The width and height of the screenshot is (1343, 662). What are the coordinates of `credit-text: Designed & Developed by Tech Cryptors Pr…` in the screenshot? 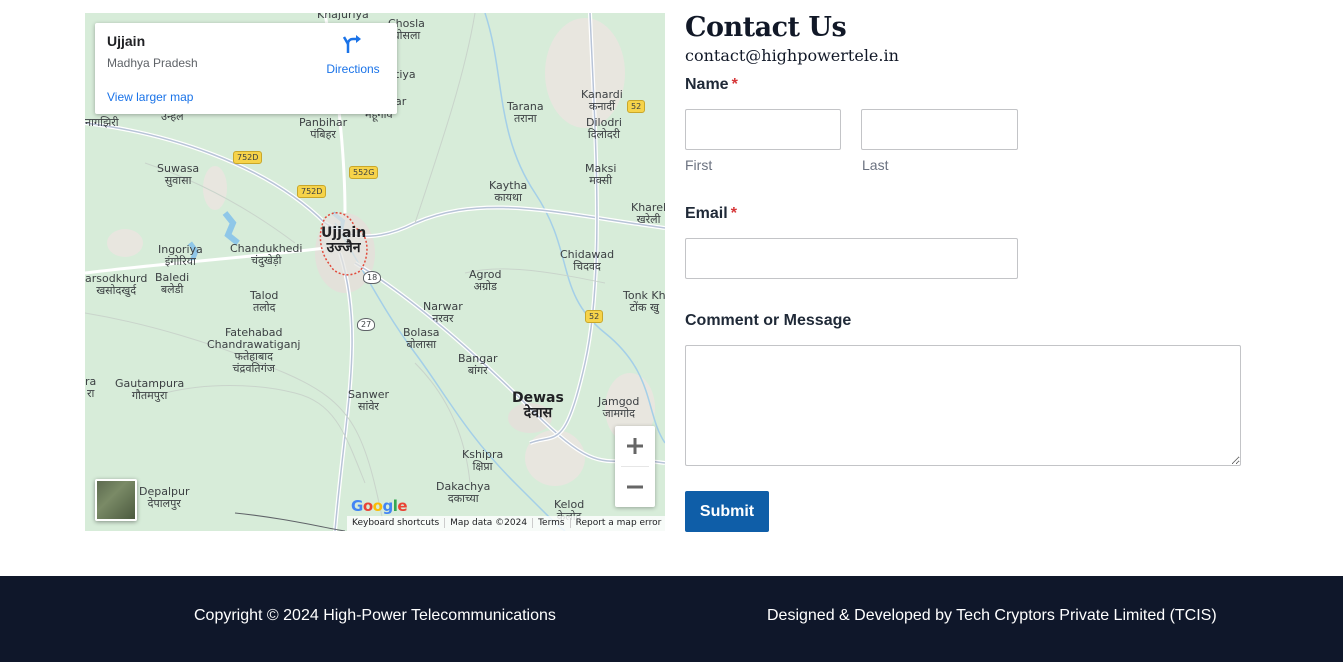 It's located at (992, 615).